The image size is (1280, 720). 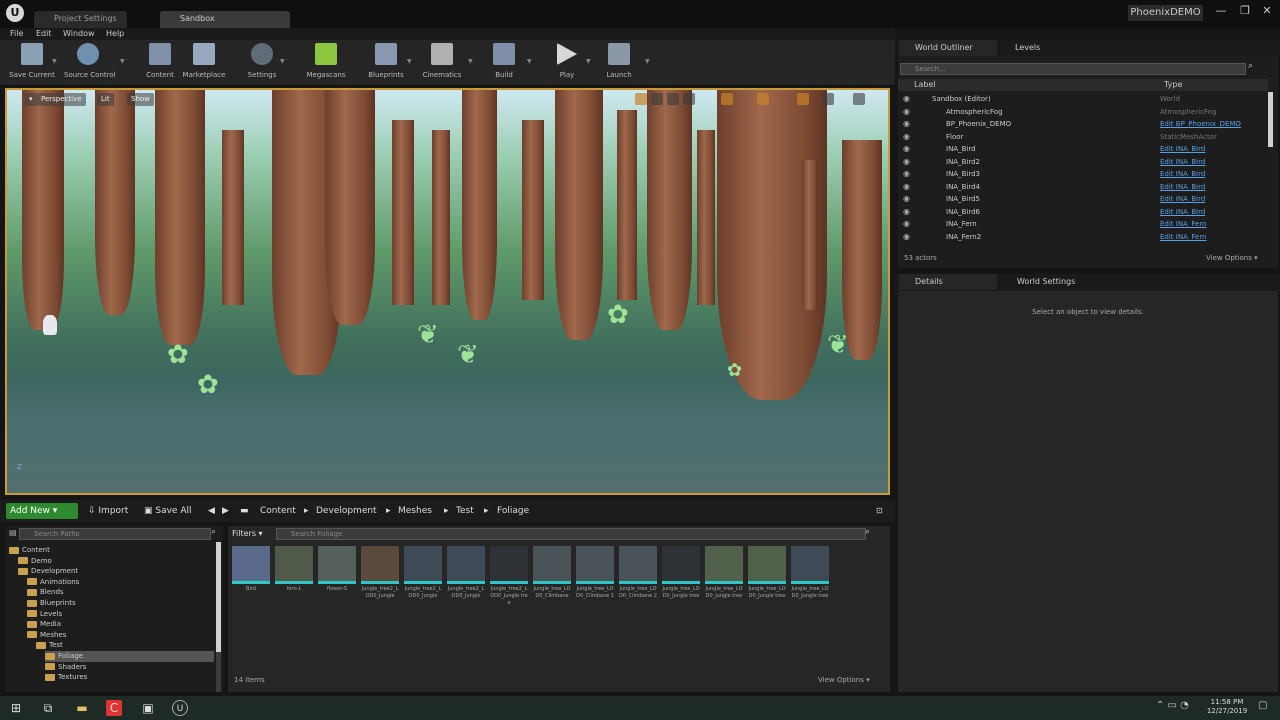 What do you see at coordinates (42, 511) in the screenshot?
I see `add-new-button: Add New ▾` at bounding box center [42, 511].